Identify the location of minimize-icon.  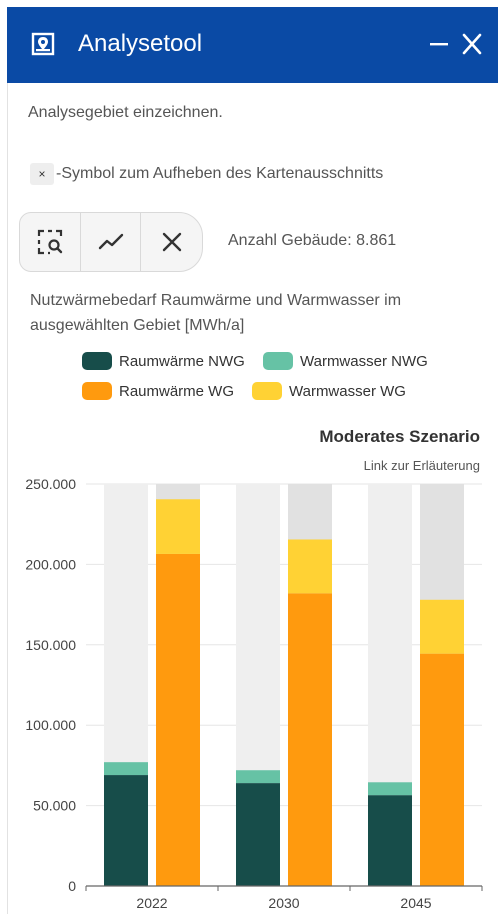
(439, 44).